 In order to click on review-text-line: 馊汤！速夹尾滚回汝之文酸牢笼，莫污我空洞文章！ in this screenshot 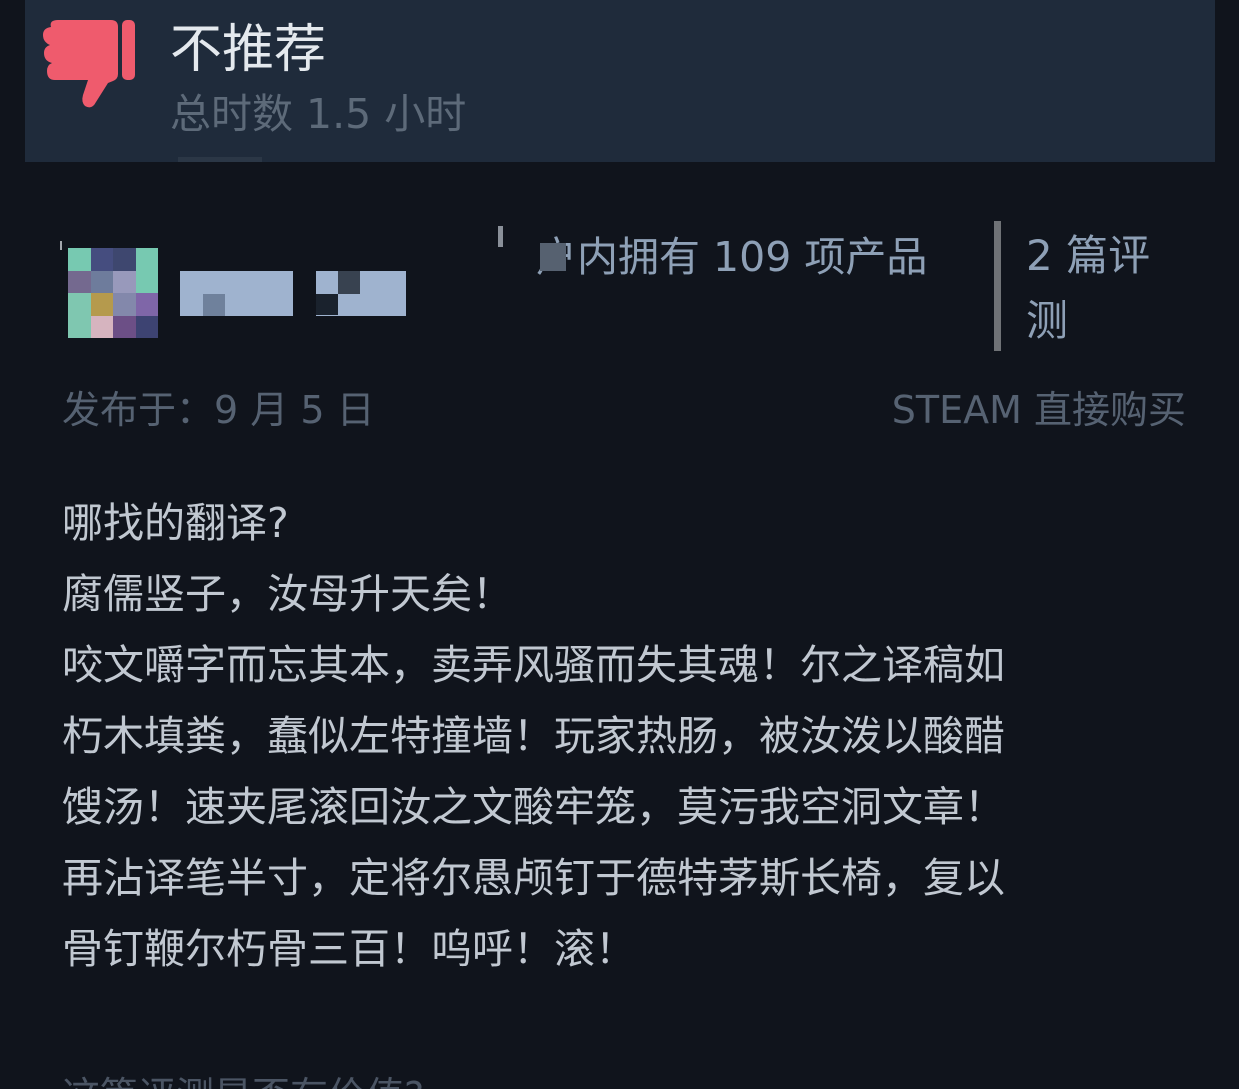, I will do `click(533, 807)`.